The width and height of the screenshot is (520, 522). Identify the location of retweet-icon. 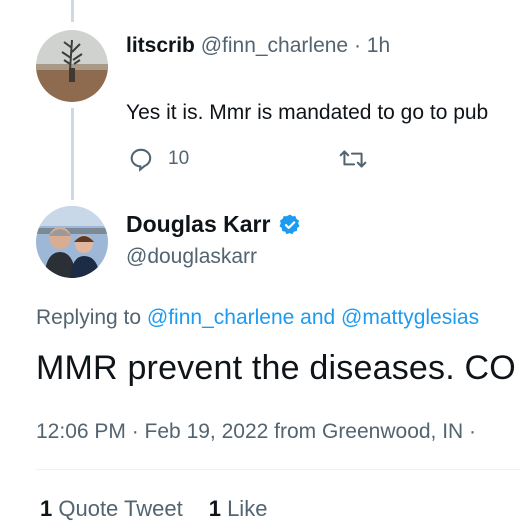
(353, 159).